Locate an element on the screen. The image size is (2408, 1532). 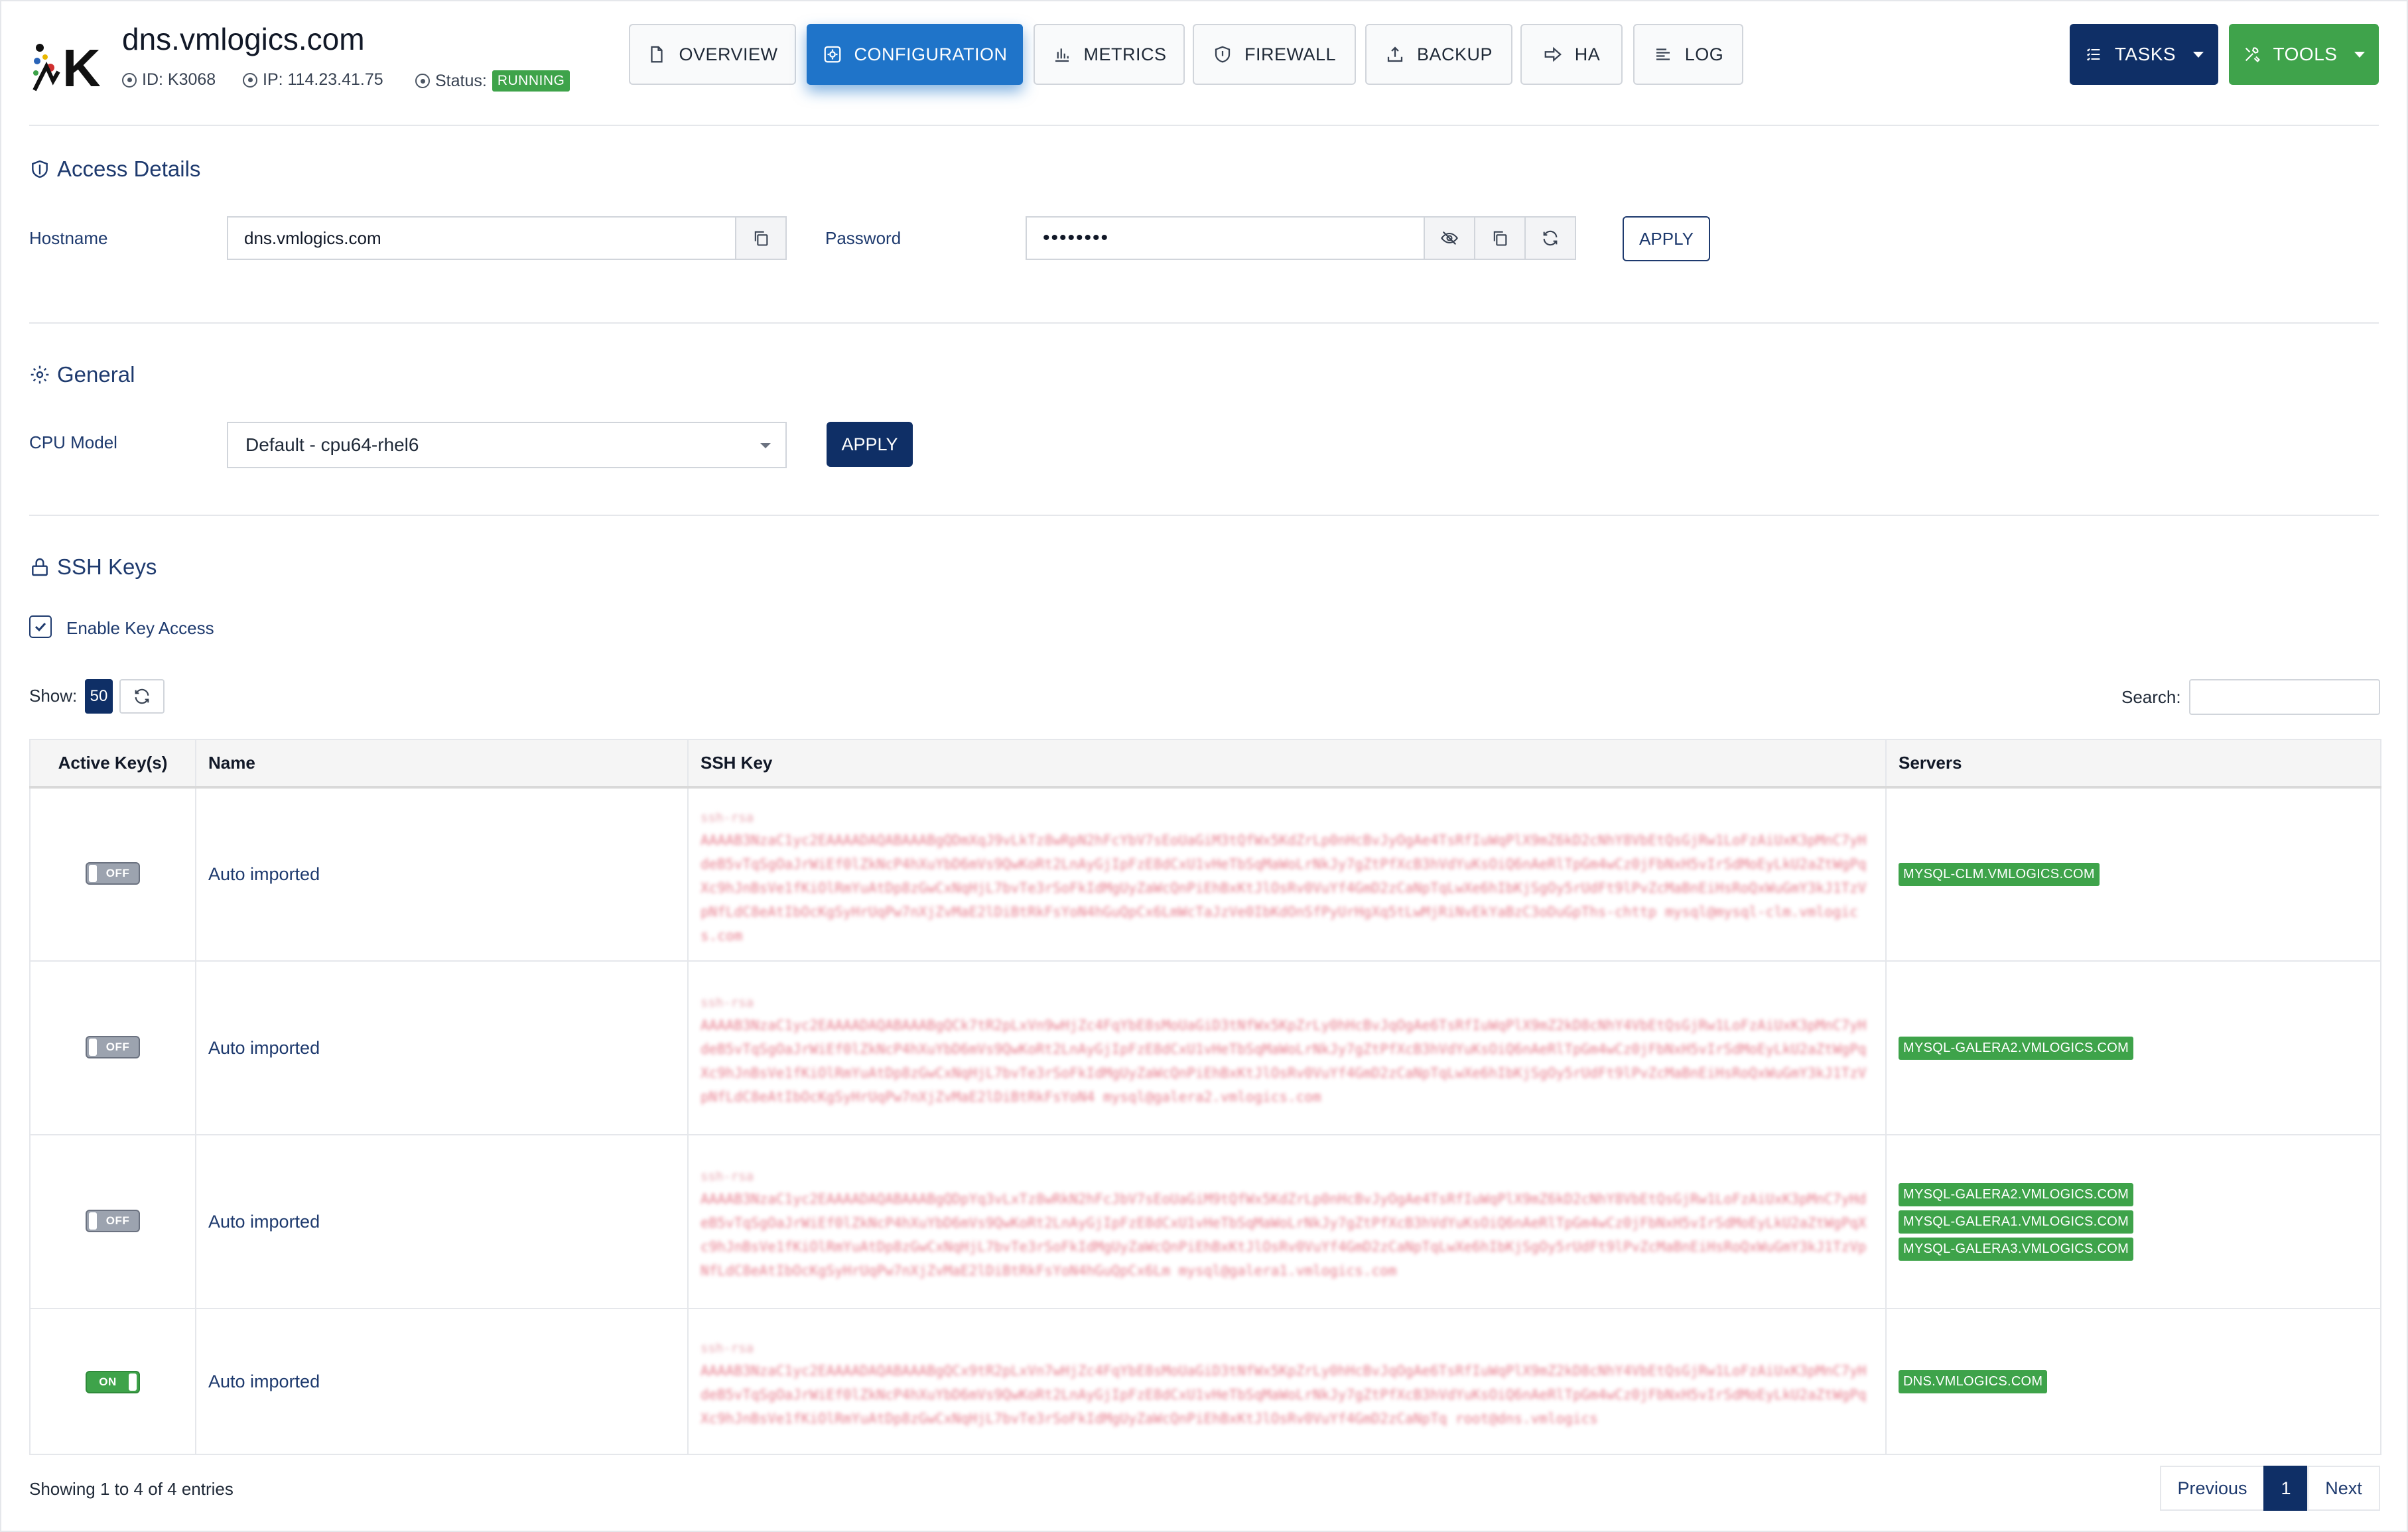
server-ip-text: IP: 114.23.41.75 is located at coordinates (323, 79).